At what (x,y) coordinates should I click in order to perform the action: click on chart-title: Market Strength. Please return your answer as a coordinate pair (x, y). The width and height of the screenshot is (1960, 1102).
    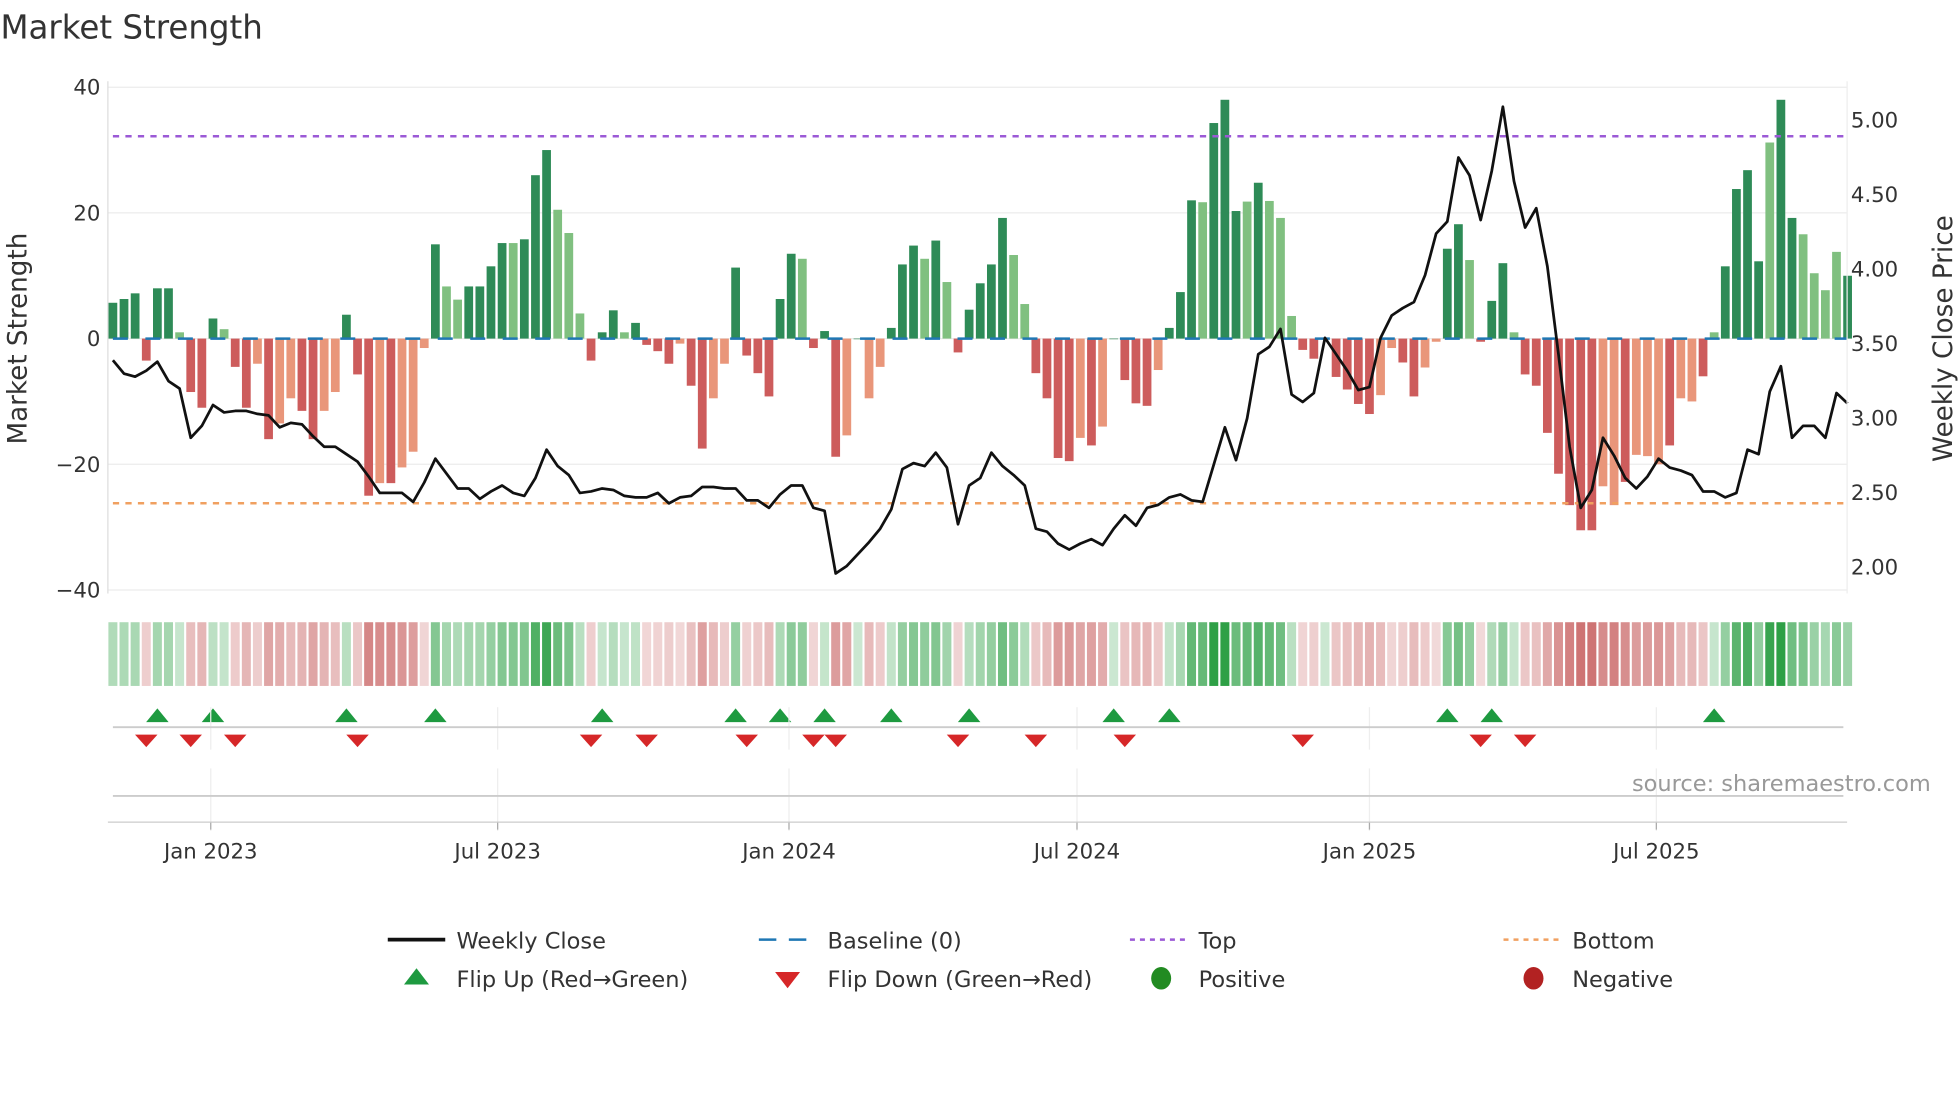
    Looking at the image, I should click on (131, 28).